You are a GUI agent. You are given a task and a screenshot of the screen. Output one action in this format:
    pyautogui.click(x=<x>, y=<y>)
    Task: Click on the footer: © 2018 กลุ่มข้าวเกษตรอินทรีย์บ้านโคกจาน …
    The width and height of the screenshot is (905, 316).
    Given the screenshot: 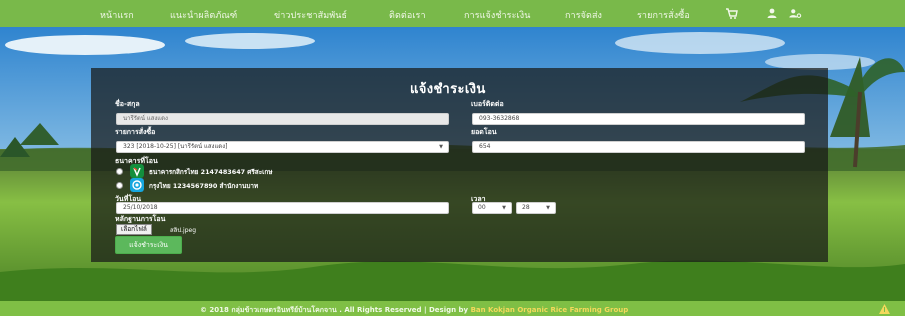 What is the action you would take?
    pyautogui.click(x=452, y=308)
    